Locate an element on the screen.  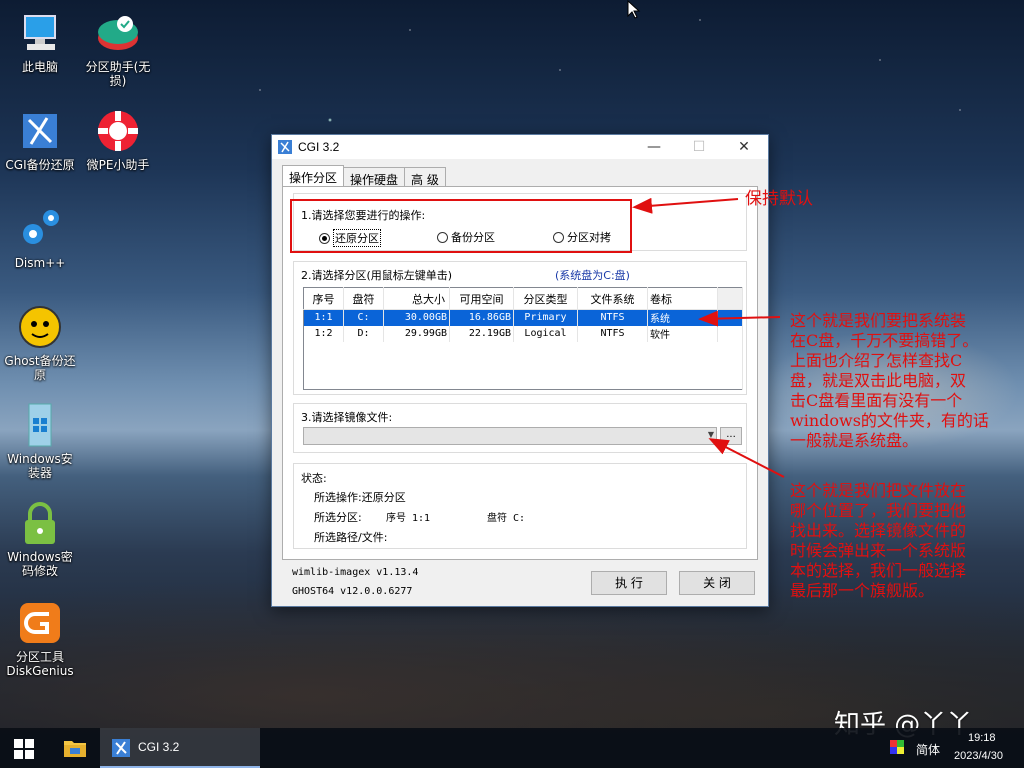
folder-icon is located at coordinates (75, 749).